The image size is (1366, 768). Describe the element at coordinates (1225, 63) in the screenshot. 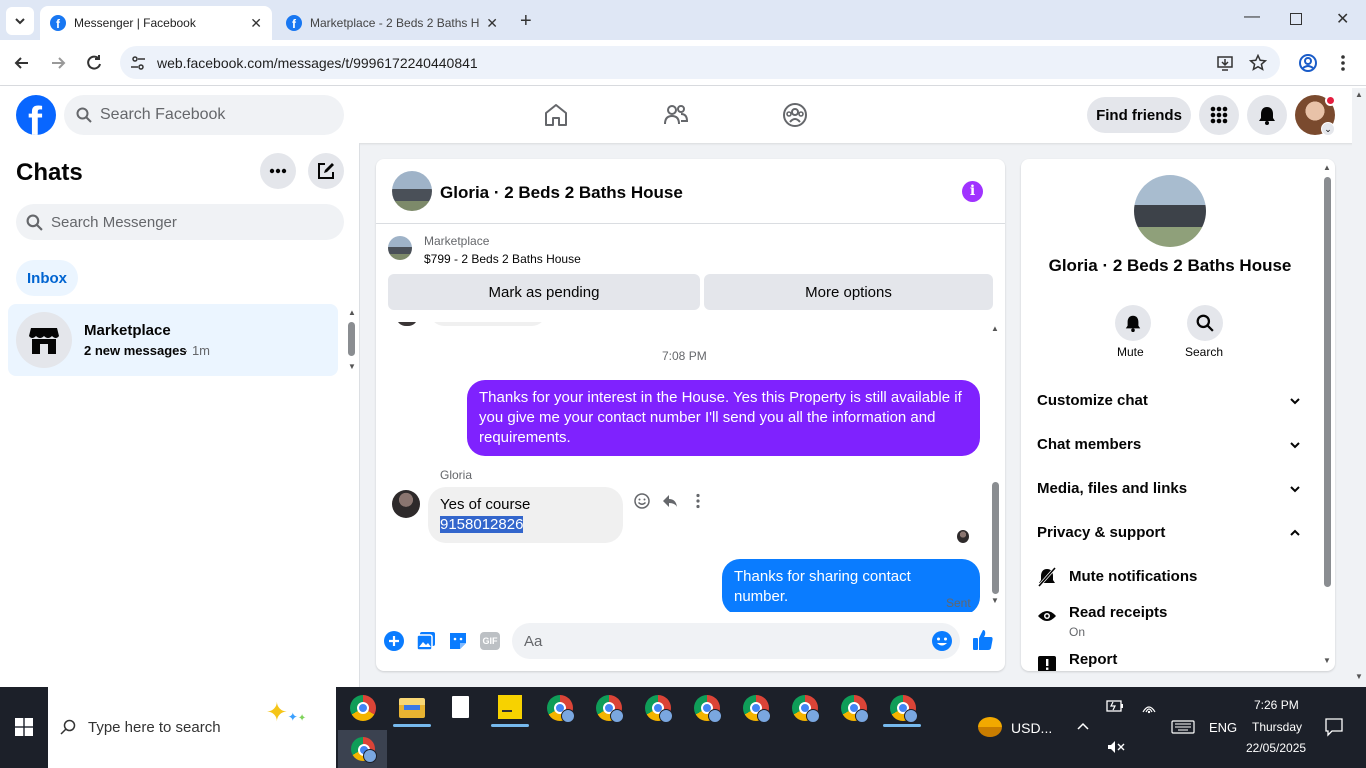

I see `install-app-icon` at that location.